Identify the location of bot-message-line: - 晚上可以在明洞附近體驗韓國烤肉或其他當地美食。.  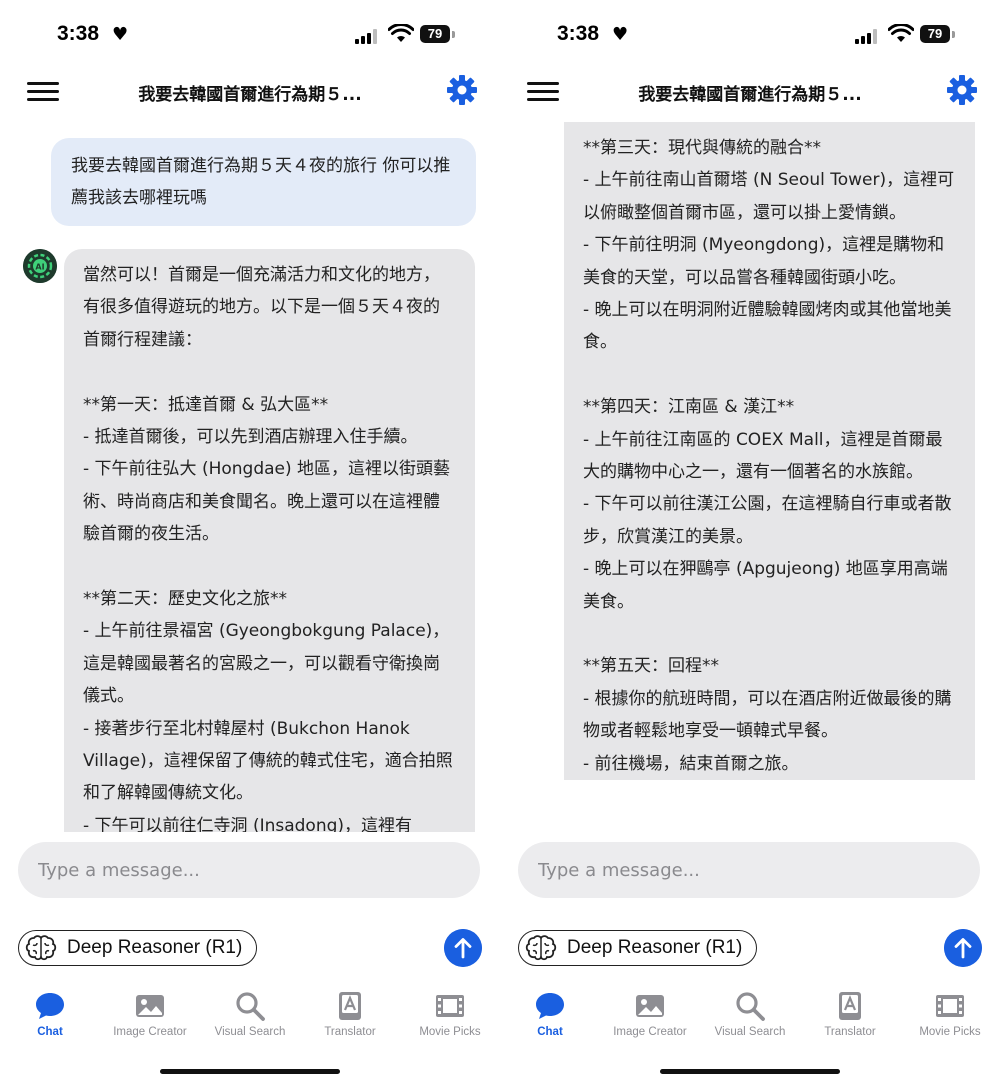
(767, 326).